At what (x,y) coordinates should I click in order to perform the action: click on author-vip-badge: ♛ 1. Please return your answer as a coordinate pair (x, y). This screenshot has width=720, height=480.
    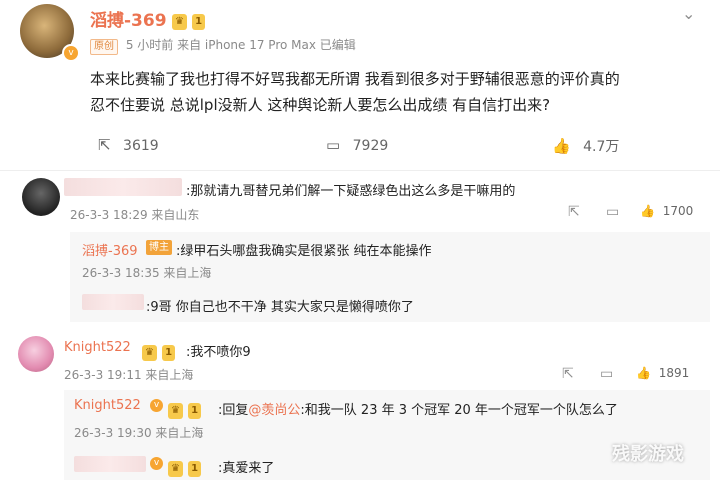
    Looking at the image, I should click on (189, 19).